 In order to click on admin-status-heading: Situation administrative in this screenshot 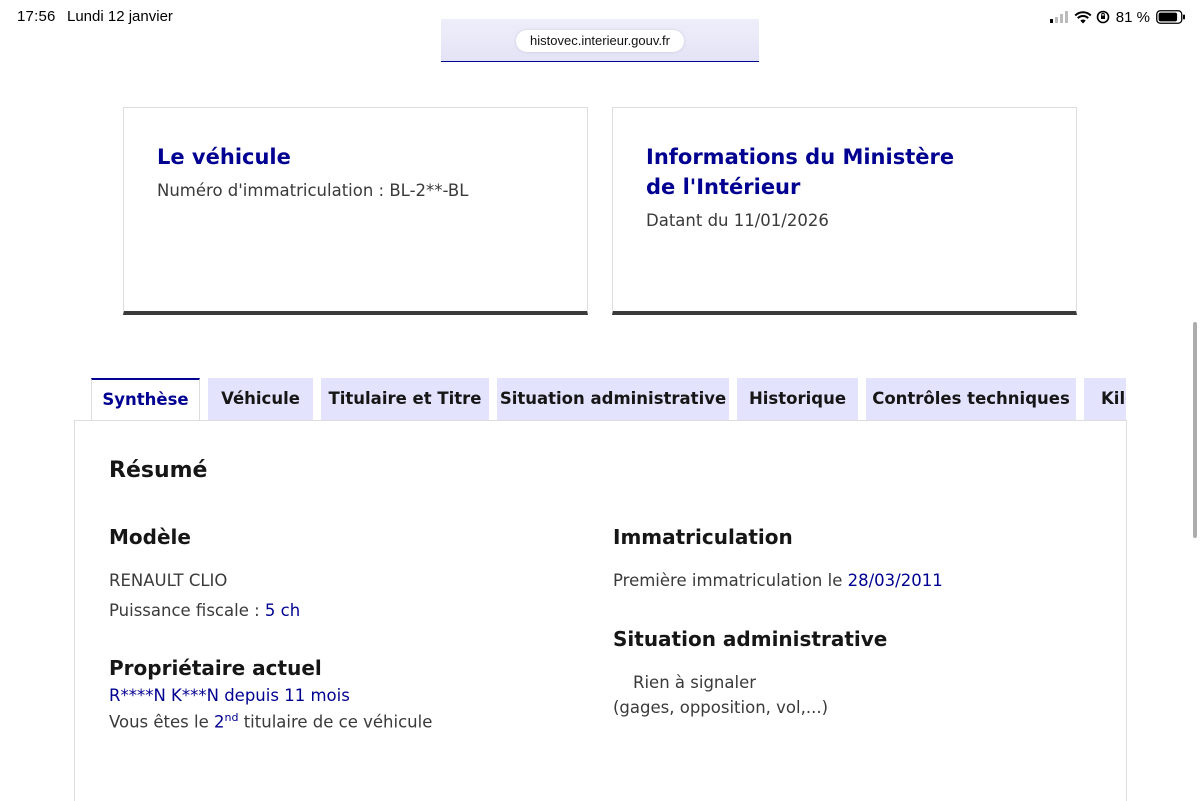, I will do `click(750, 639)`.